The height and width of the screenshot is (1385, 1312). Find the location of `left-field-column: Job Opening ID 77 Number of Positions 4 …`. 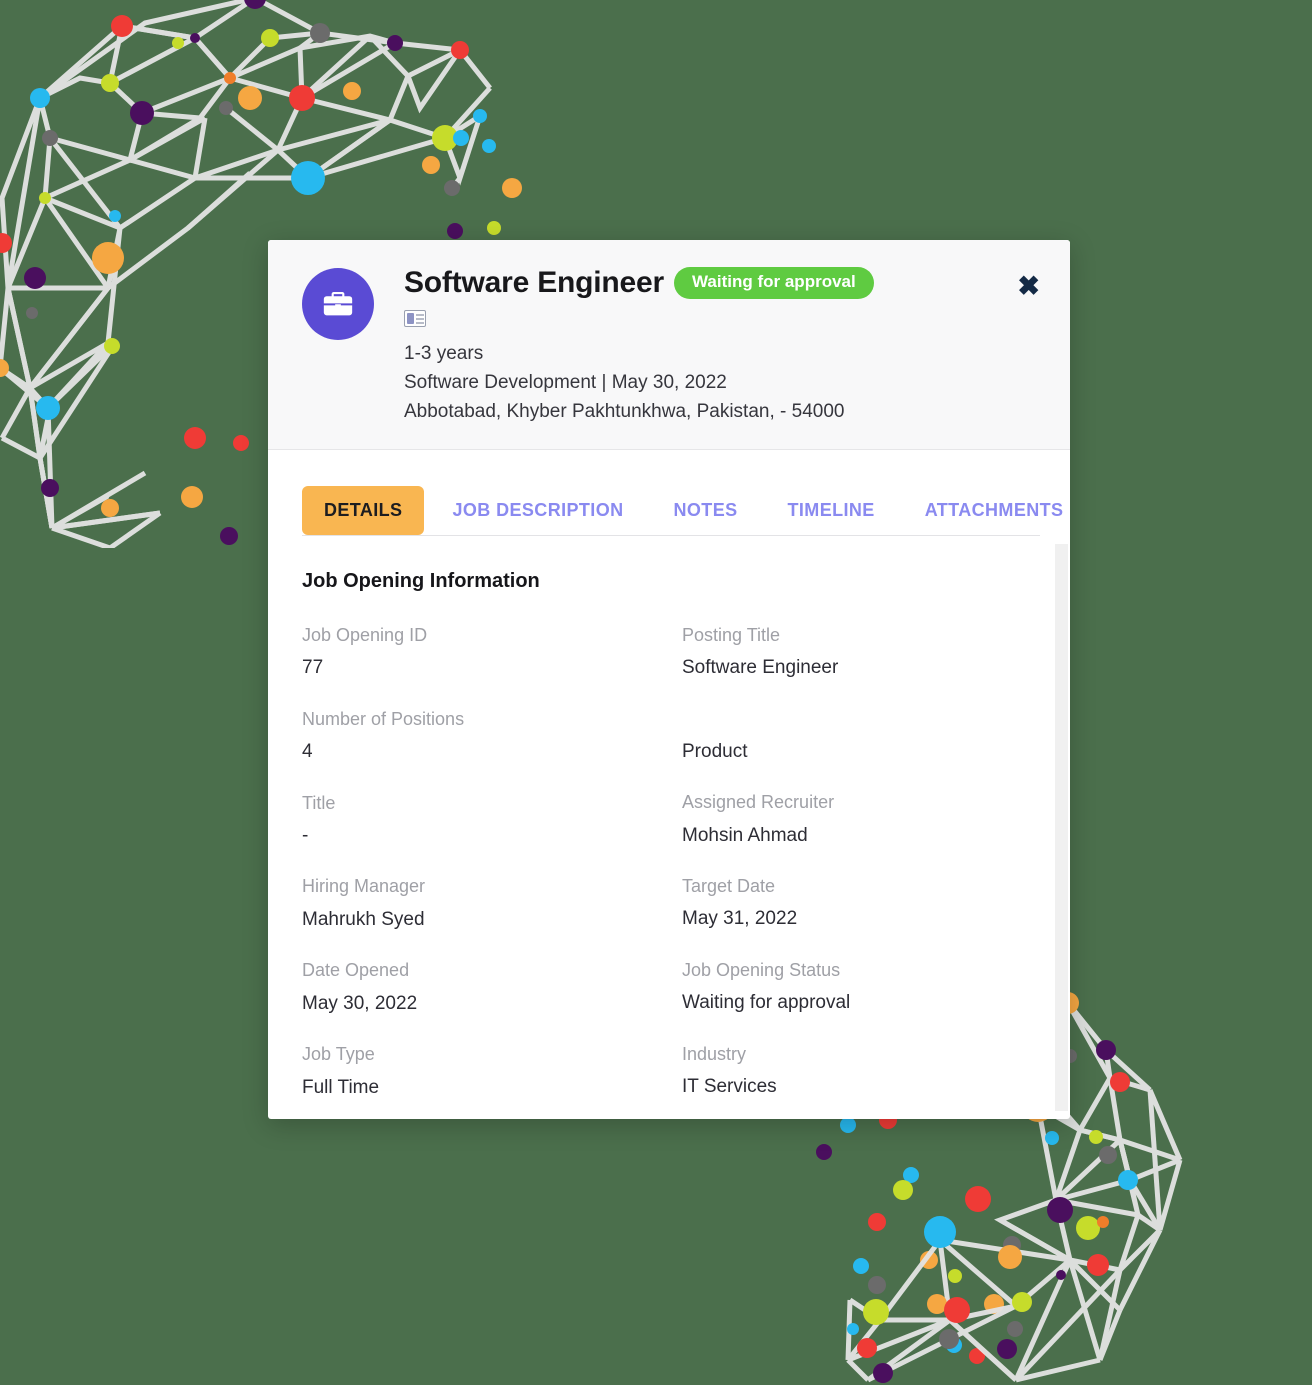

left-field-column: Job Opening ID 77 Number of Positions 4 … is located at coordinates (479, 871).